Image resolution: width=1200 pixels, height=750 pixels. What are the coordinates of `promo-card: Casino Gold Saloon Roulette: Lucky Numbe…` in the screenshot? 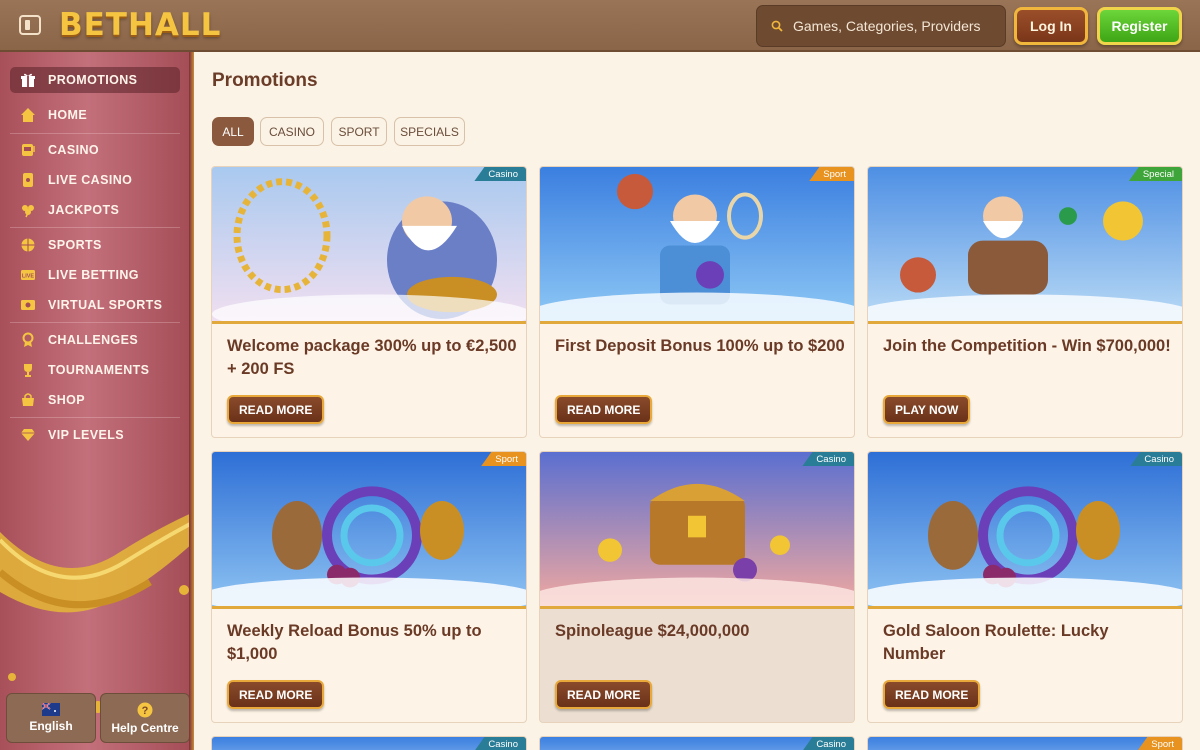 It's located at (1025, 587).